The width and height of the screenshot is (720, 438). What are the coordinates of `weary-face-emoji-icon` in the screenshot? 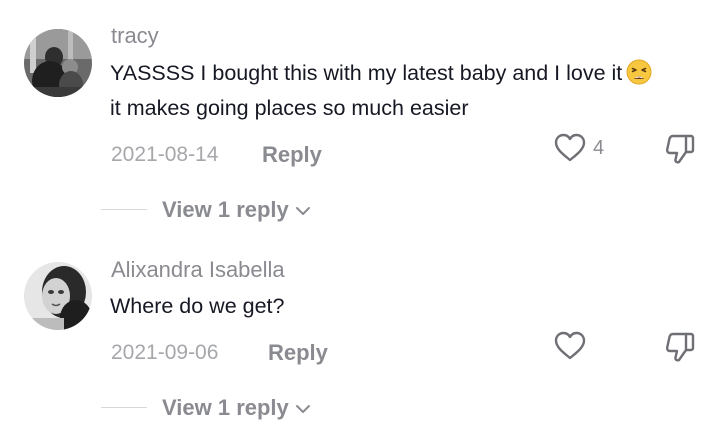 It's located at (639, 72).